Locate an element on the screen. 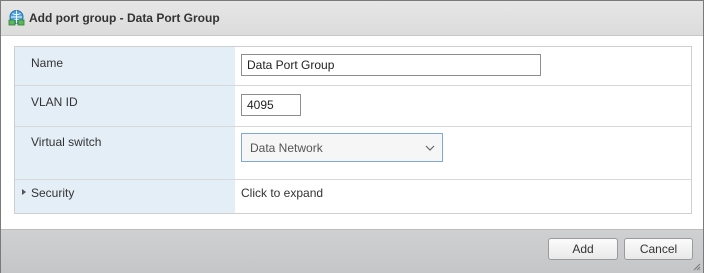 The height and width of the screenshot is (273, 704). form-row-security: Security Click to expand is located at coordinates (353, 196).